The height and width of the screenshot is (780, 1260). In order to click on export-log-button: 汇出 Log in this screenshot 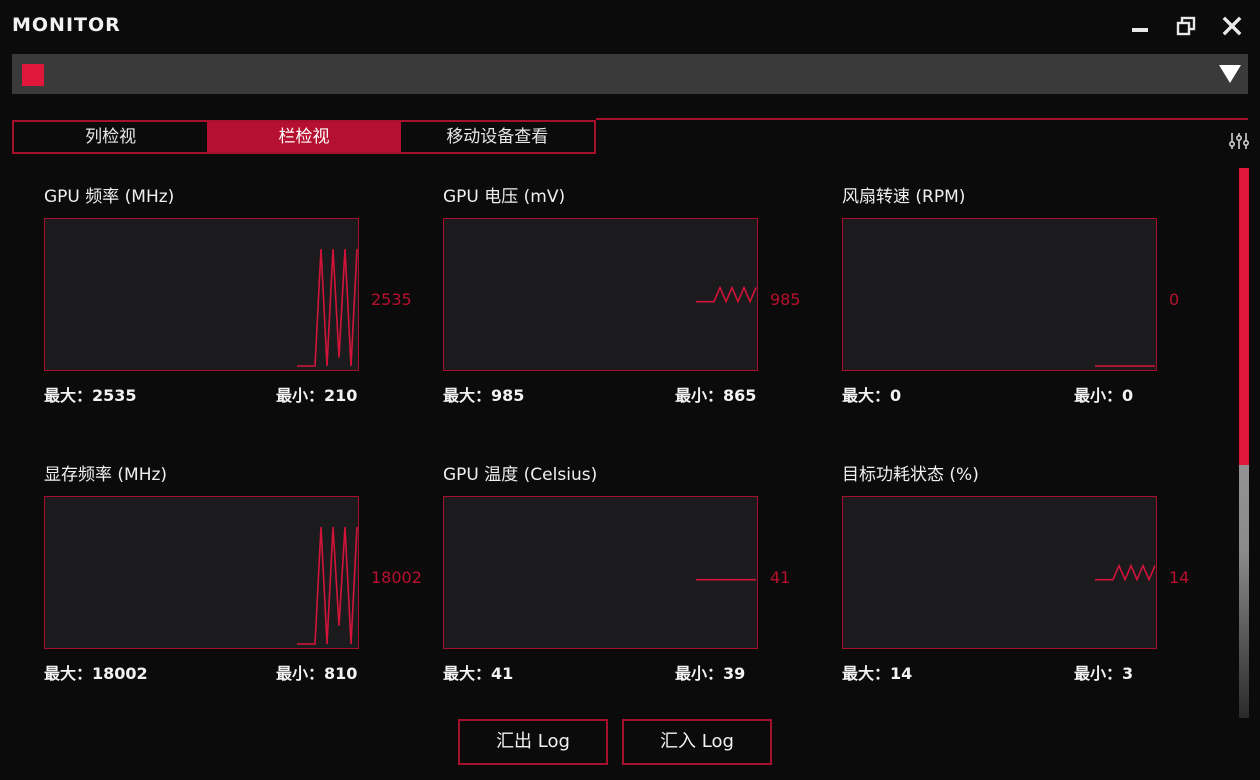, I will do `click(533, 742)`.